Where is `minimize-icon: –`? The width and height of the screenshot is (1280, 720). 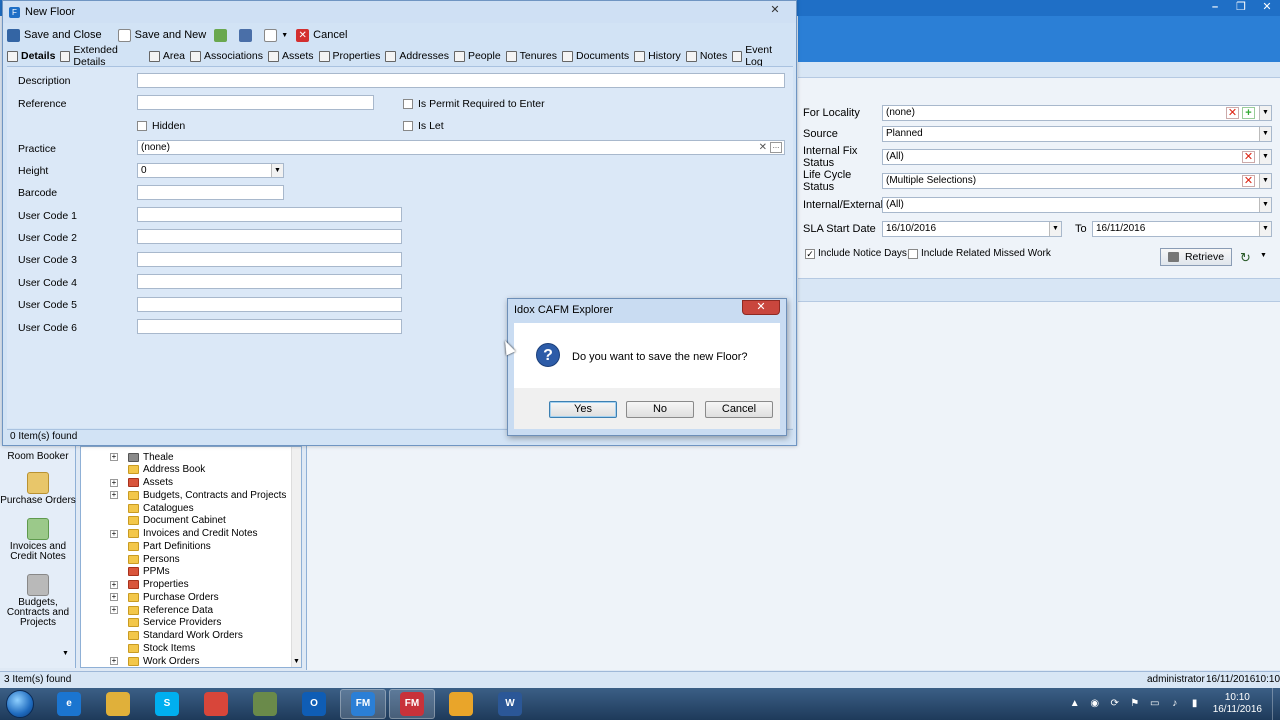 minimize-icon: – is located at coordinates (1215, 8).